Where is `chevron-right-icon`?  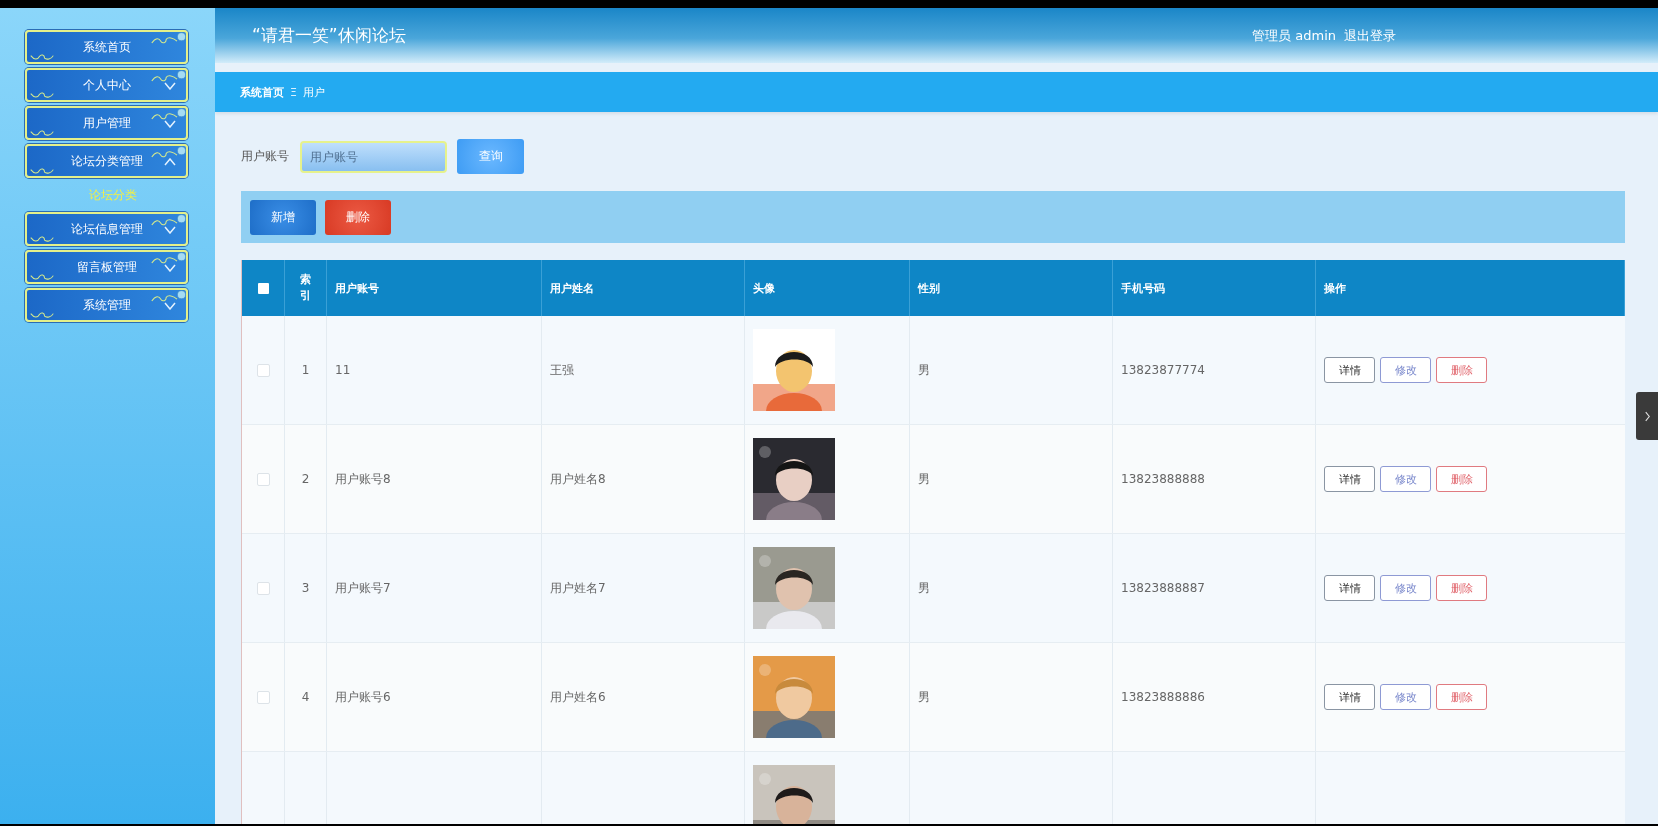 chevron-right-icon is located at coordinates (1647, 416).